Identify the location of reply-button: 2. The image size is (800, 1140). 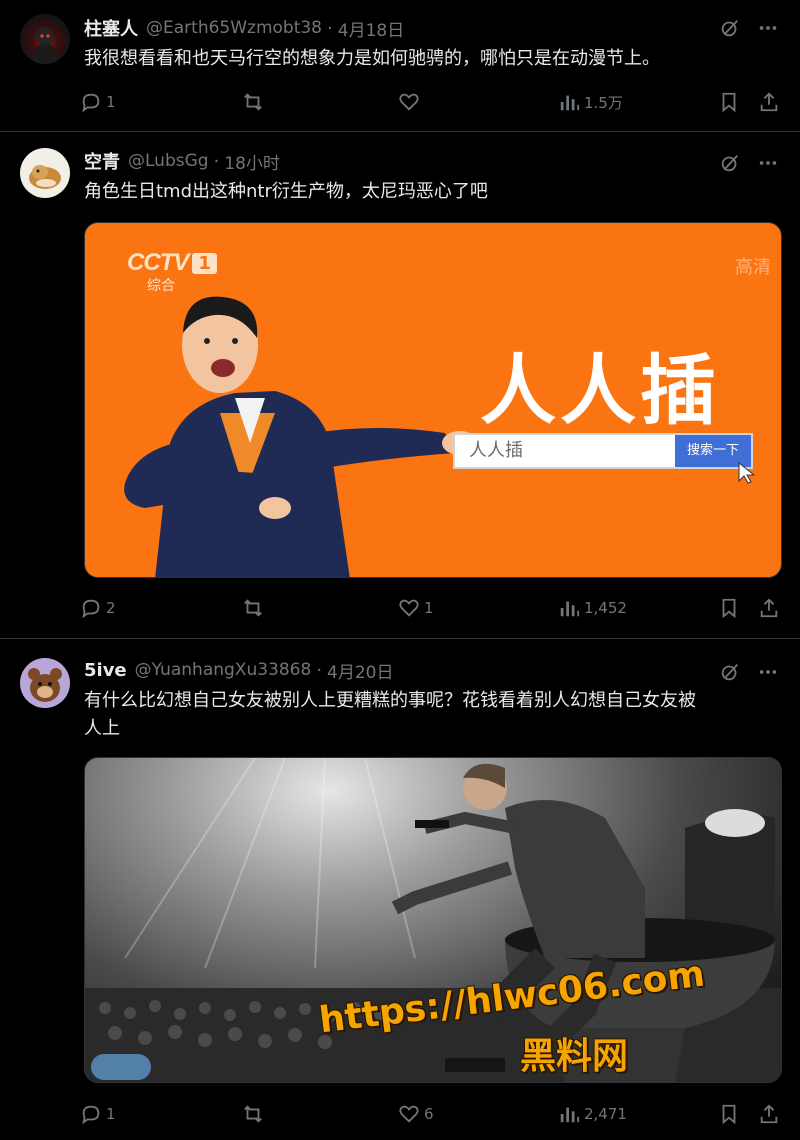
(98, 608).